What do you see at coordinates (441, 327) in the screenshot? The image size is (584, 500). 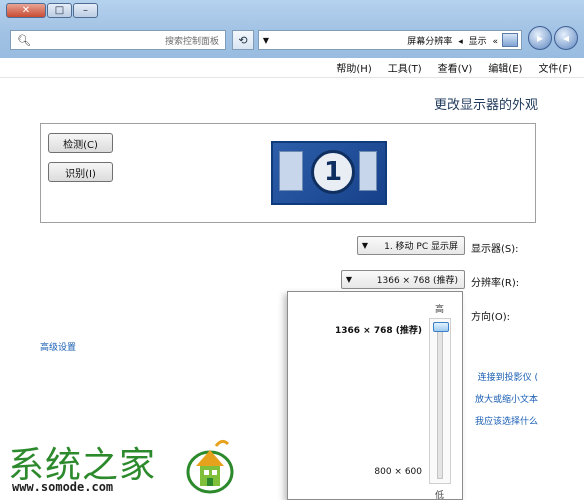 I see `resolution-slider-thumb` at bounding box center [441, 327].